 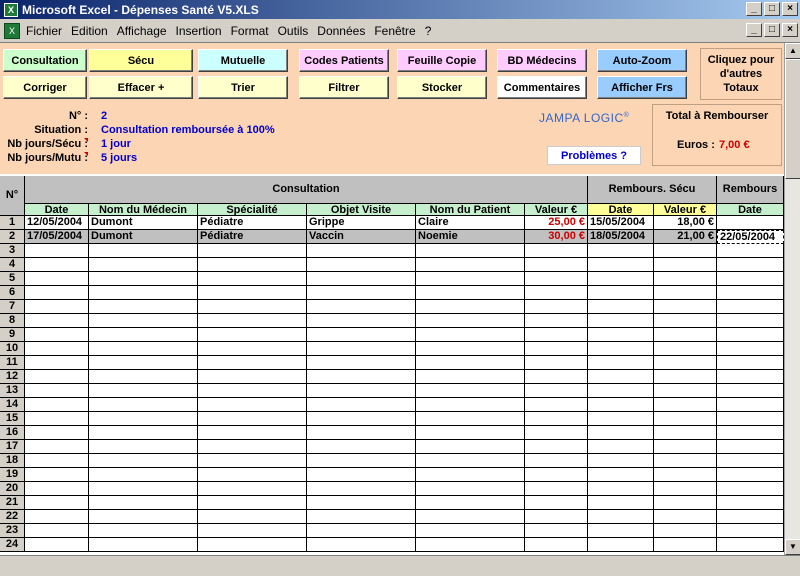 What do you see at coordinates (792, 51) in the screenshot?
I see `scroll-up-icon: ▲` at bounding box center [792, 51].